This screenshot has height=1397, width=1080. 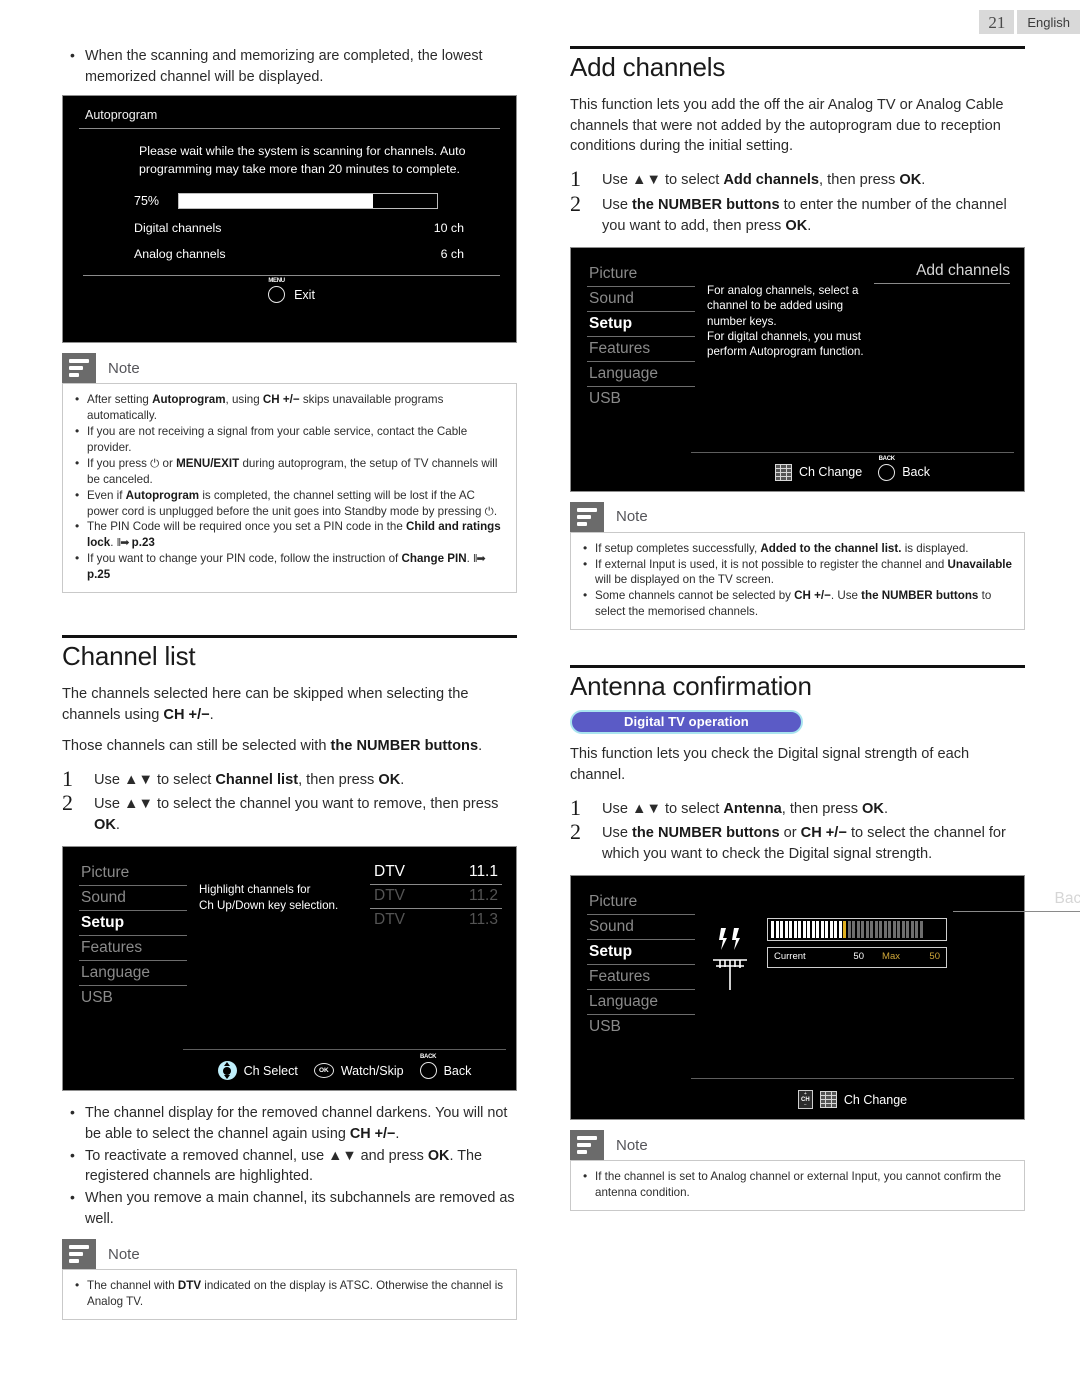 I want to click on page-number: 21, so click(x=997, y=22).